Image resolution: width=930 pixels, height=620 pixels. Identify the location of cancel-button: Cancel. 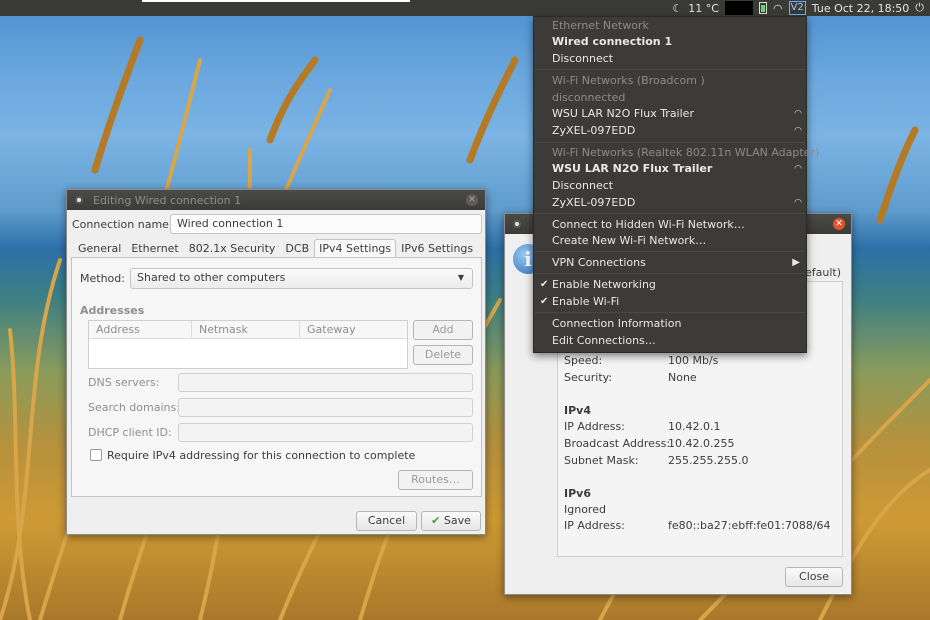
(386, 521).